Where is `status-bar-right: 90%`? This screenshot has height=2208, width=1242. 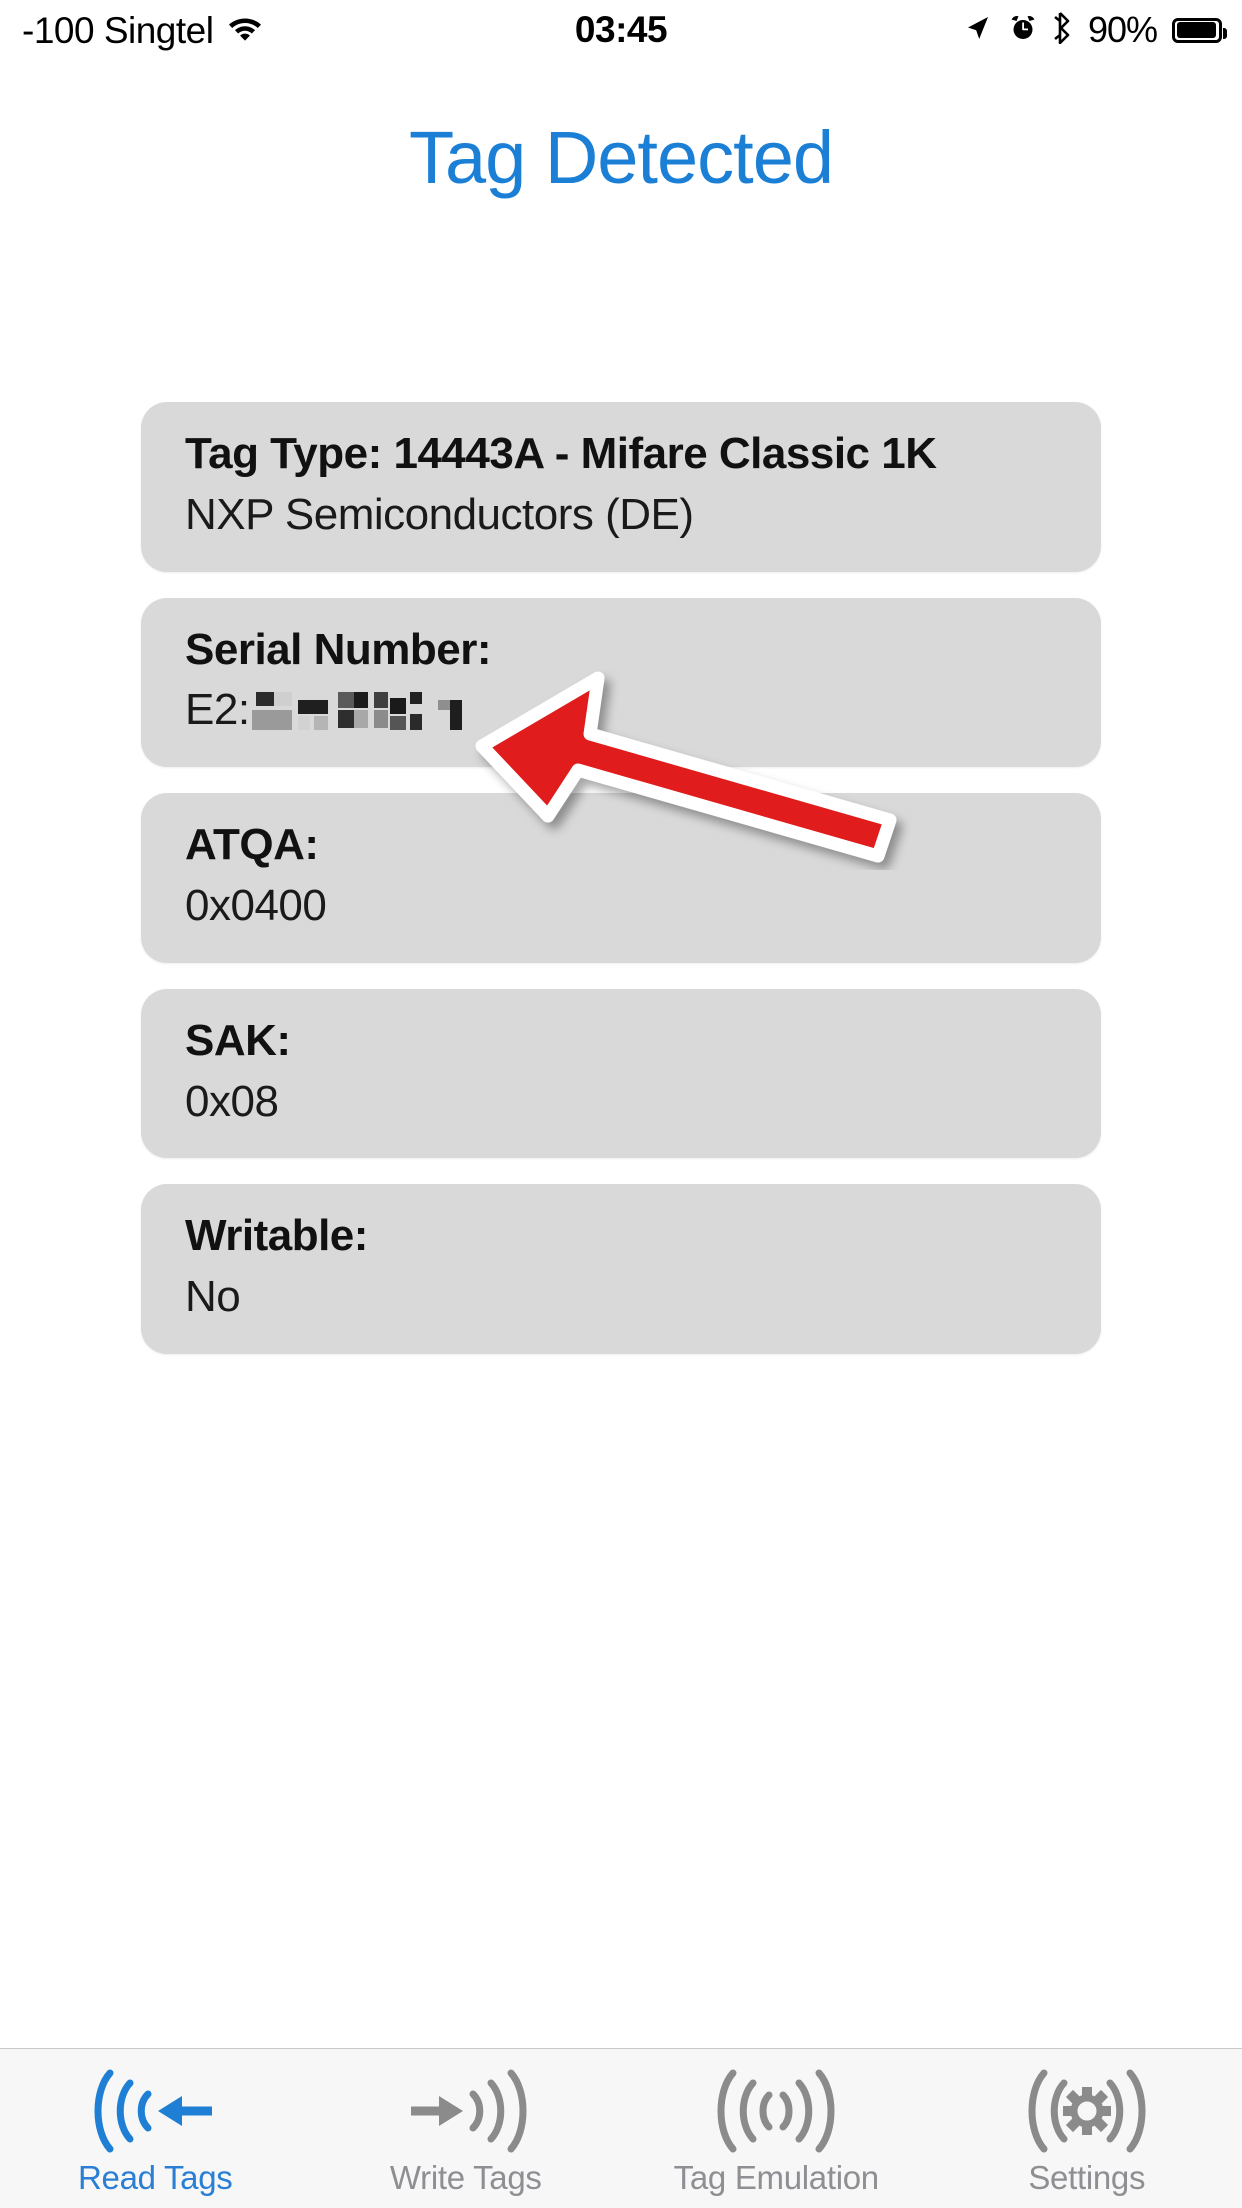
status-bar-right: 90% is located at coordinates (1095, 30).